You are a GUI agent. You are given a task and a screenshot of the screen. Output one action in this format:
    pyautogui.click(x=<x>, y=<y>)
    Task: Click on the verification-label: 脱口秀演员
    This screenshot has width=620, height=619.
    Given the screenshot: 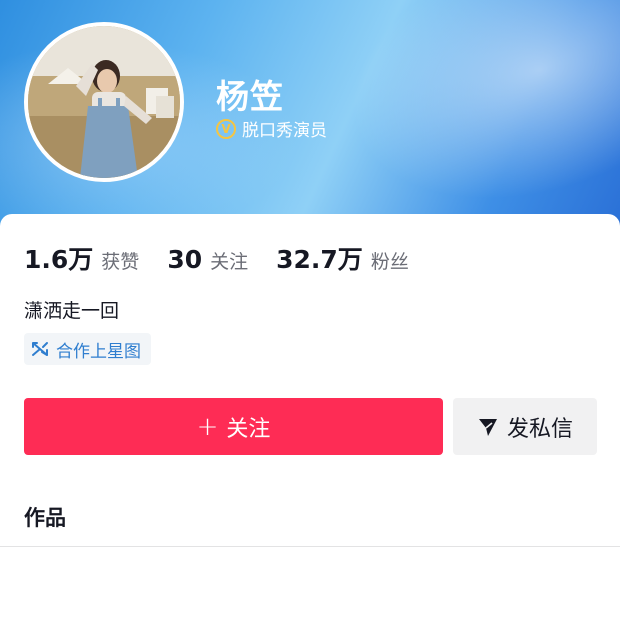 What is the action you would take?
    pyautogui.click(x=284, y=131)
    